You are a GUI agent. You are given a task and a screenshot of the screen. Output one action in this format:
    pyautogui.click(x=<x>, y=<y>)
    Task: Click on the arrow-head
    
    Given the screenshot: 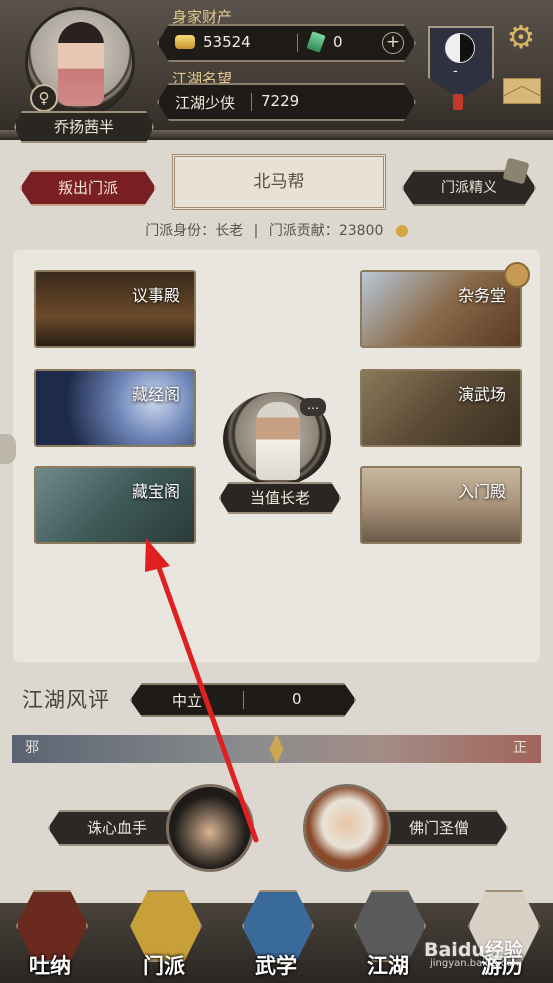 What is the action you would take?
    pyautogui.click(x=157, y=555)
    